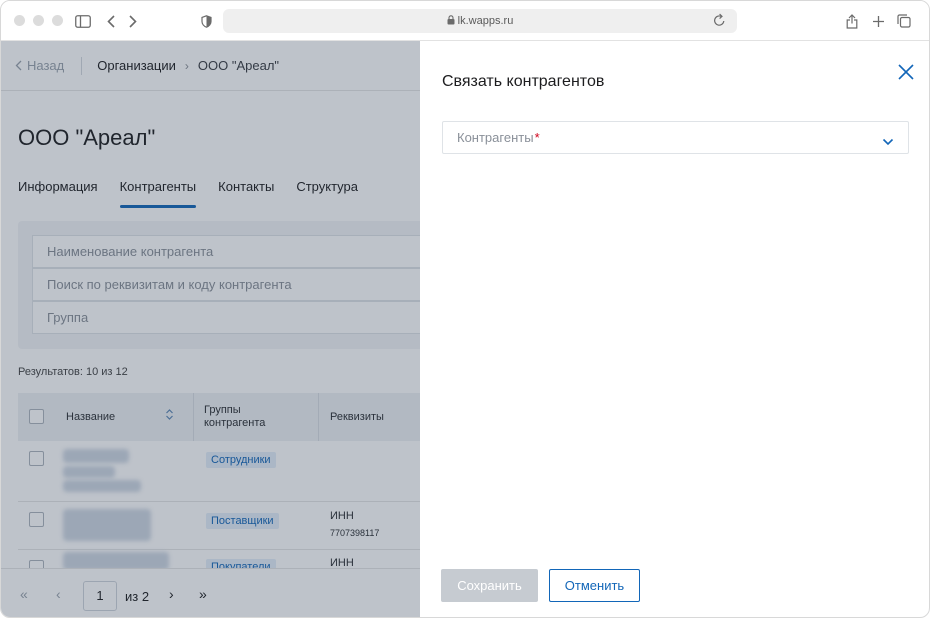 This screenshot has width=930, height=618. What do you see at coordinates (720, 21) in the screenshot?
I see `reload-icon` at bounding box center [720, 21].